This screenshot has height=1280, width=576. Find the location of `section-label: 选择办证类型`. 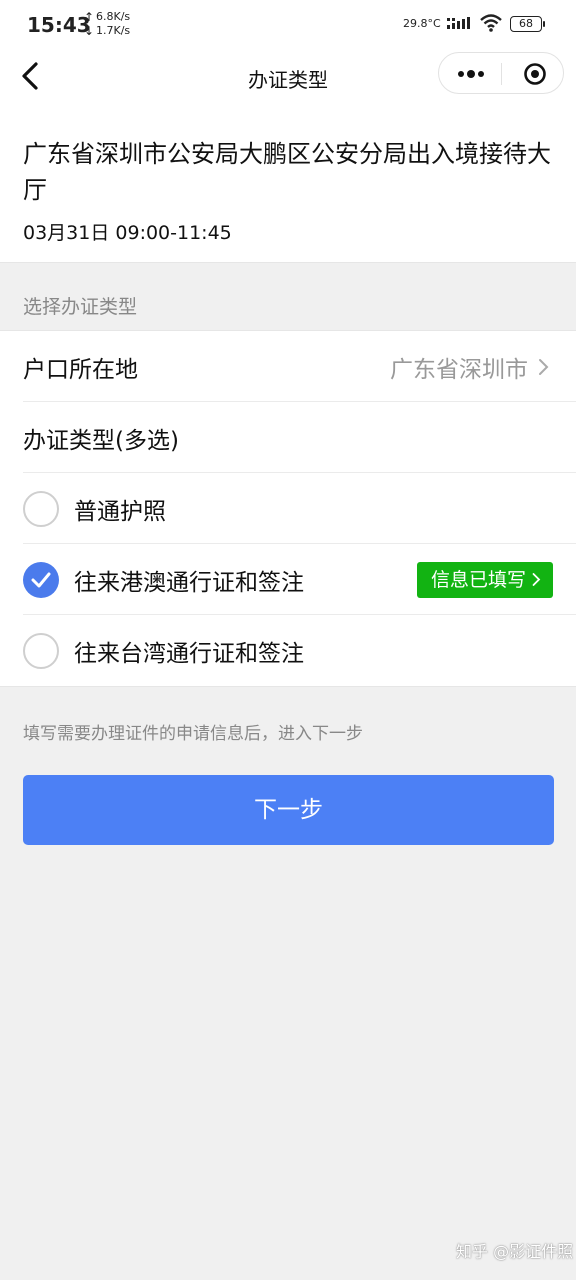

section-label: 选择办证类型 is located at coordinates (80, 307).